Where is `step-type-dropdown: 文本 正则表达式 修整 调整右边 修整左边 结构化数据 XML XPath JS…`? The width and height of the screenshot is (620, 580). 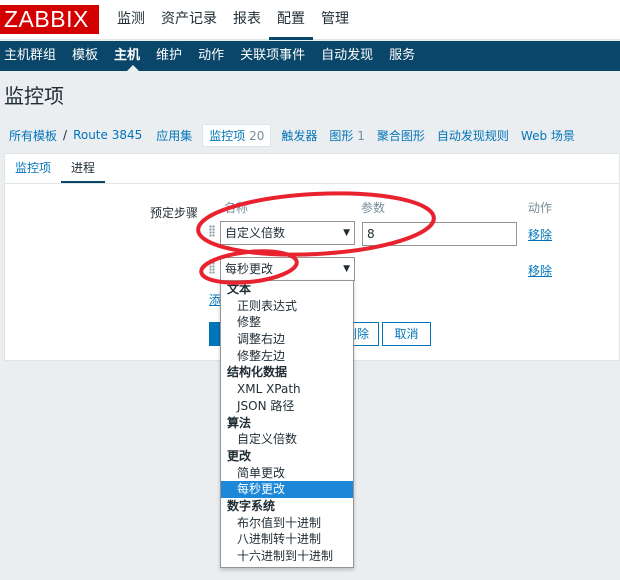
step-type-dropdown: 文本 正则表达式 修整 调整右边 修整左边 结构化数据 XML XPath JS… is located at coordinates (287, 424).